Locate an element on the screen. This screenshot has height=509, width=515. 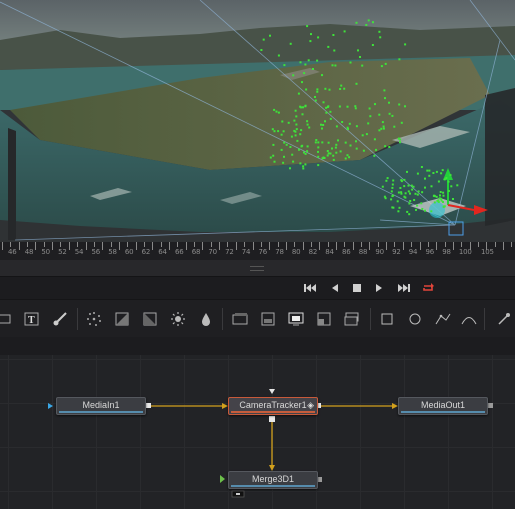
matte-tool-button is located at coordinates (240, 319).